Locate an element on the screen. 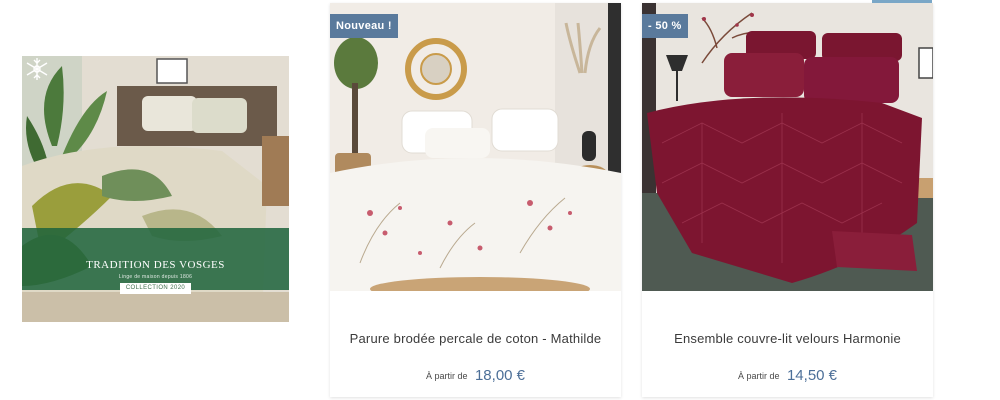 The image size is (1000, 400). product-price: À partir de 18,00 € is located at coordinates (475, 376).